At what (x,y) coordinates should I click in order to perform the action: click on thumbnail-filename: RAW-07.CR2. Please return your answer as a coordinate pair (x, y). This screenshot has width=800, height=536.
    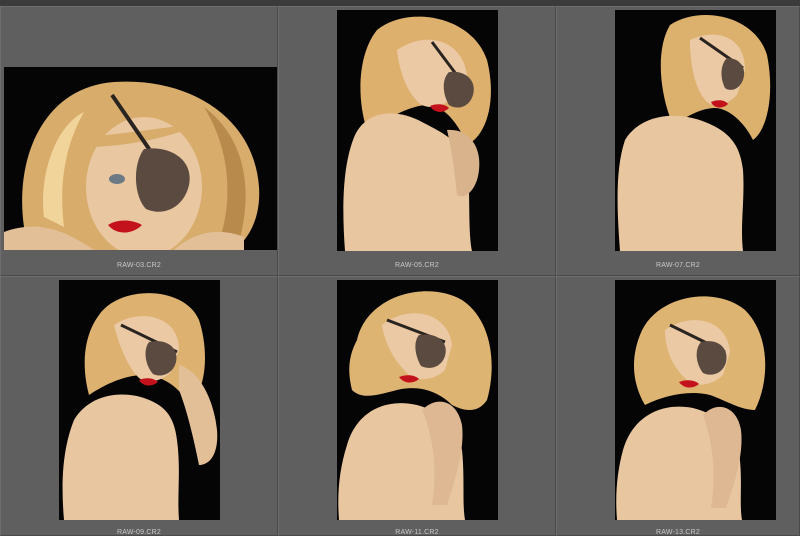
    Looking at the image, I should click on (677, 265).